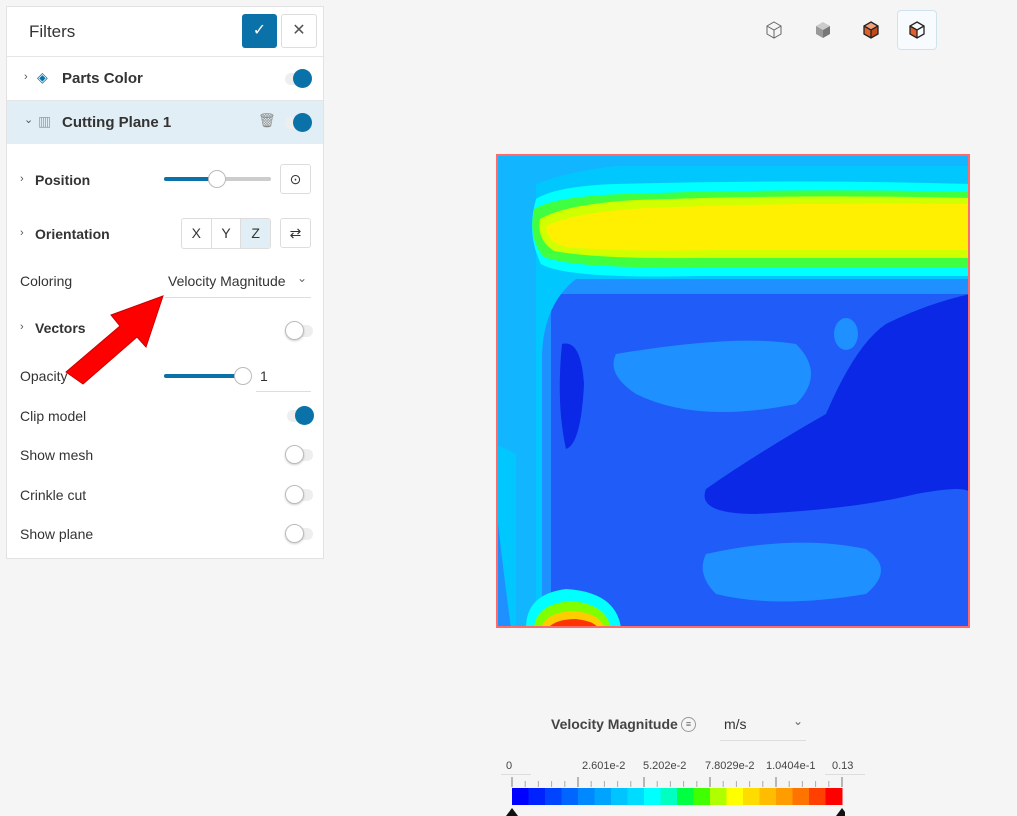  Describe the element at coordinates (509, 766) in the screenshot. I see `tick-label: 0` at that location.